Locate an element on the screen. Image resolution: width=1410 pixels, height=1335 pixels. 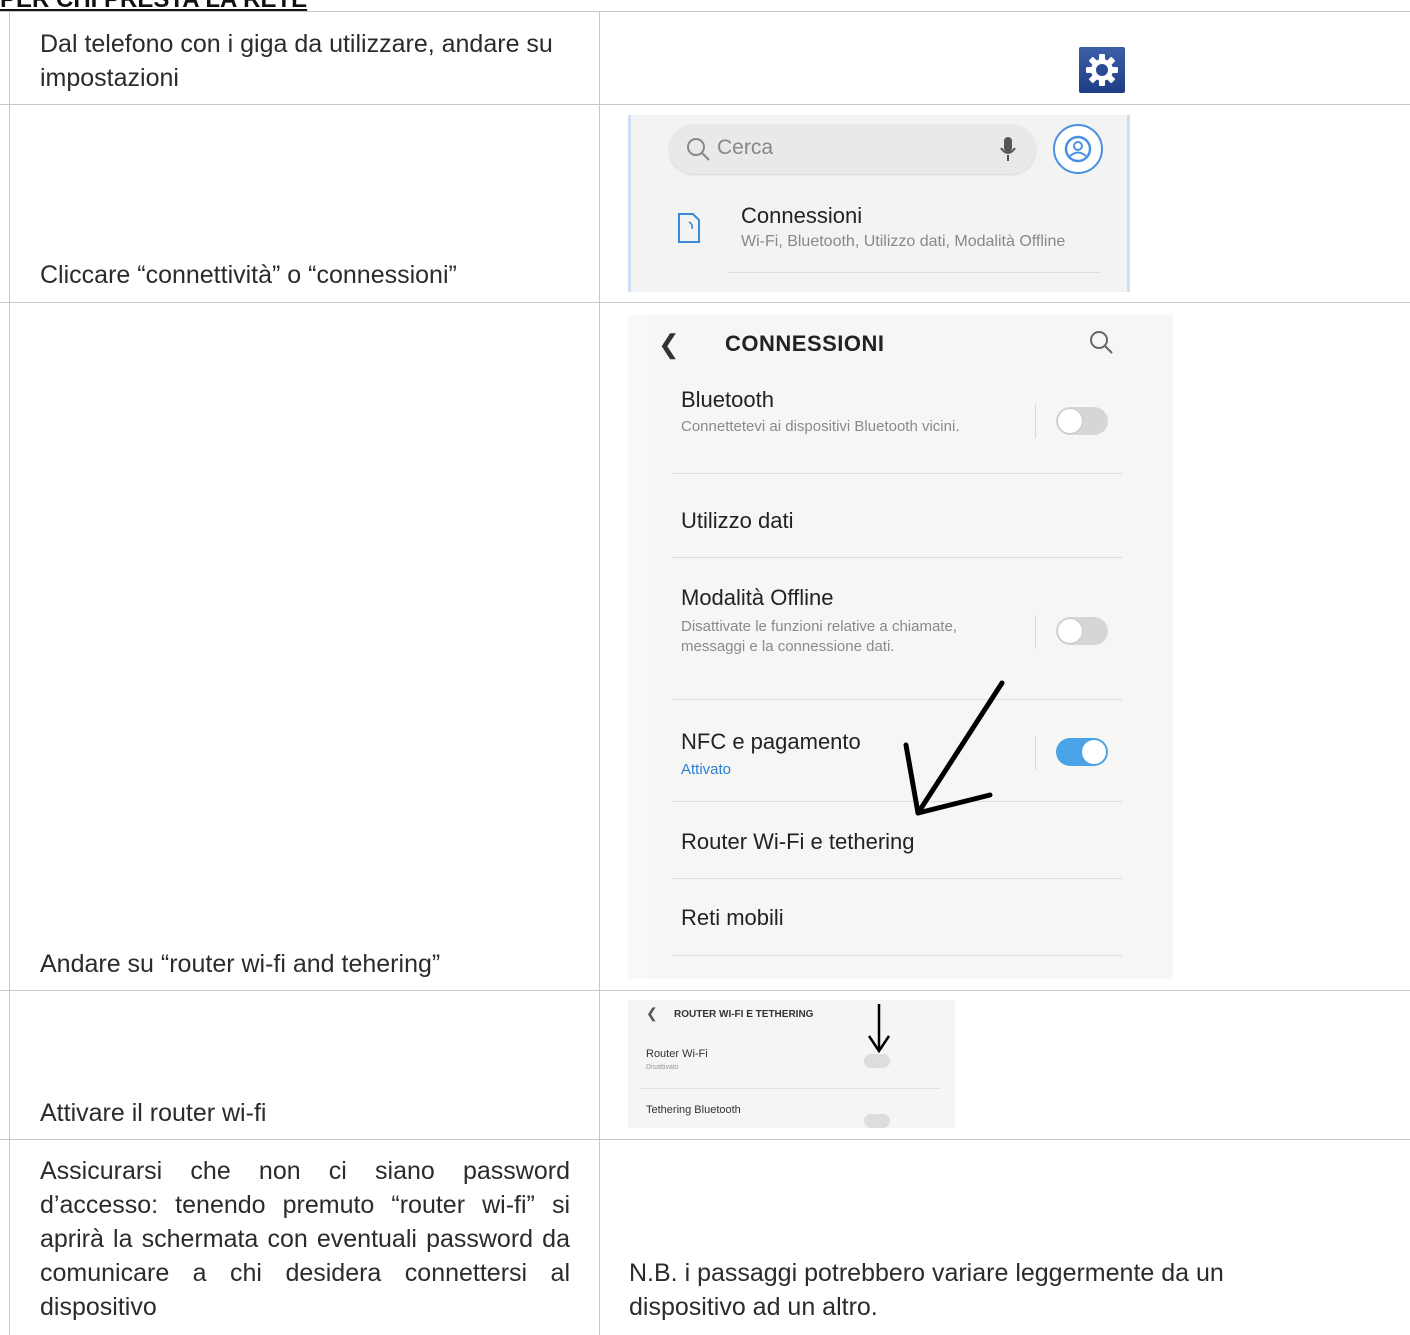
list-item-title: NFC e pagamento is located at coordinates (771, 741).